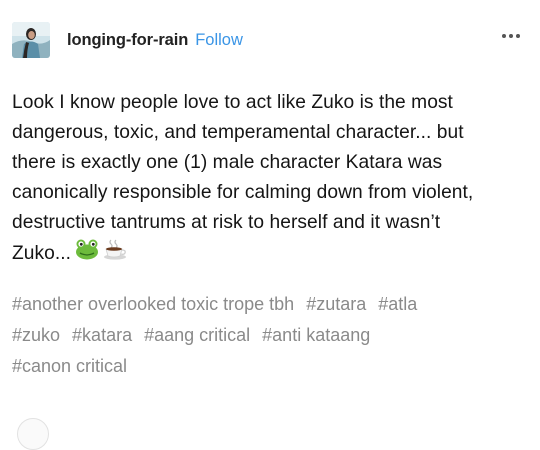  What do you see at coordinates (219, 40) in the screenshot?
I see `follow-button: Follow` at bounding box center [219, 40].